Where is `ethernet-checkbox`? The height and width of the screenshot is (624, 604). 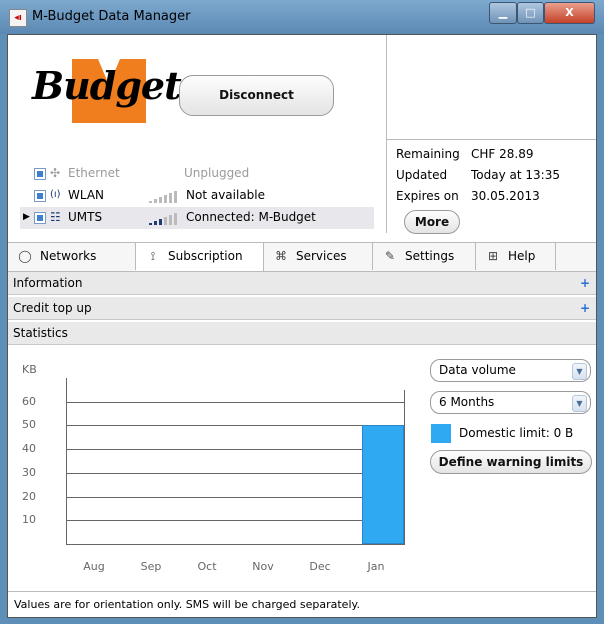
ethernet-checkbox is located at coordinates (40, 174).